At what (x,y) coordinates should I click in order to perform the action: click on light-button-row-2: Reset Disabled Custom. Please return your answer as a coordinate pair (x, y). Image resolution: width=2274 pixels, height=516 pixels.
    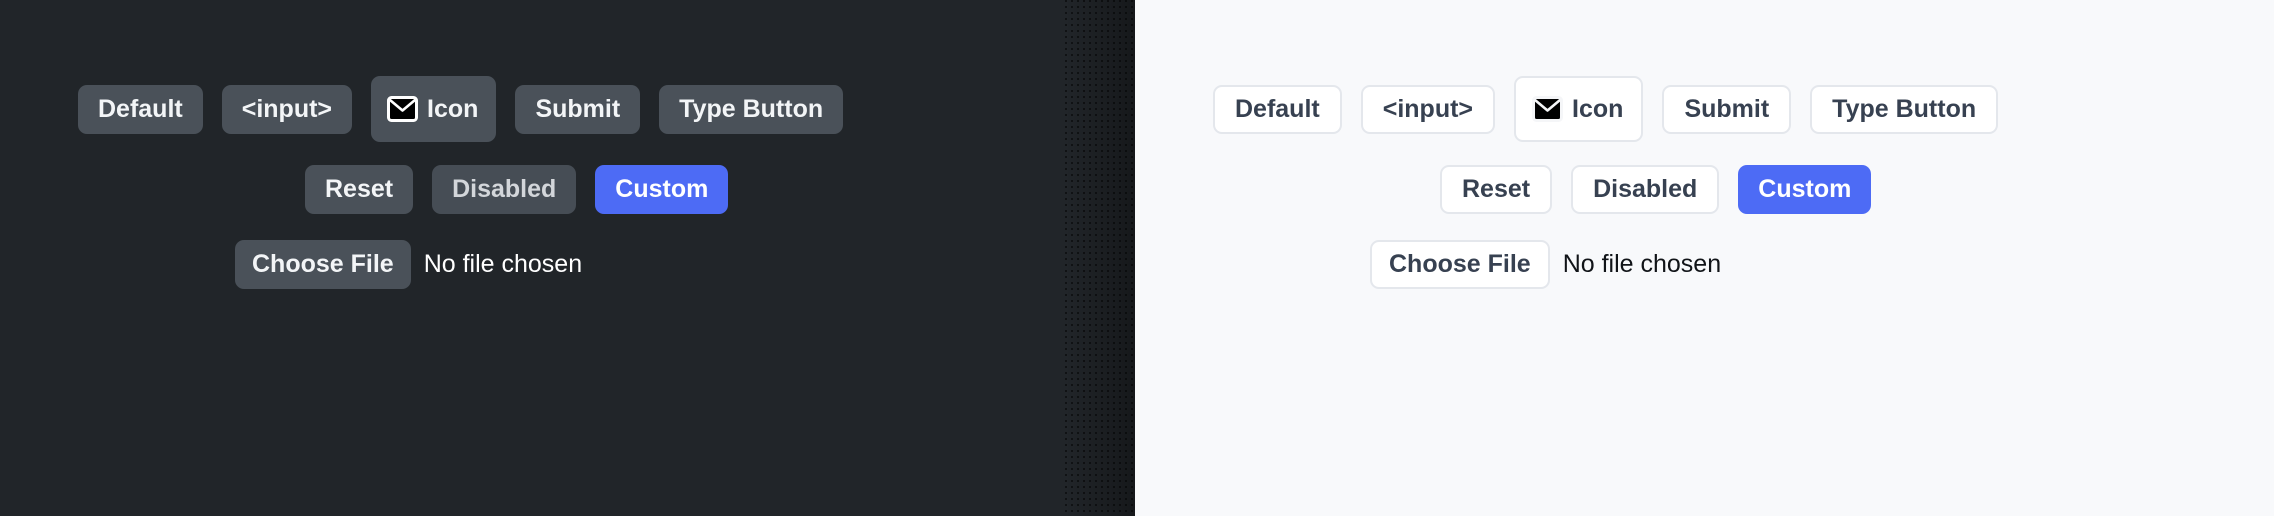
    Looking at the image, I should click on (1503, 189).